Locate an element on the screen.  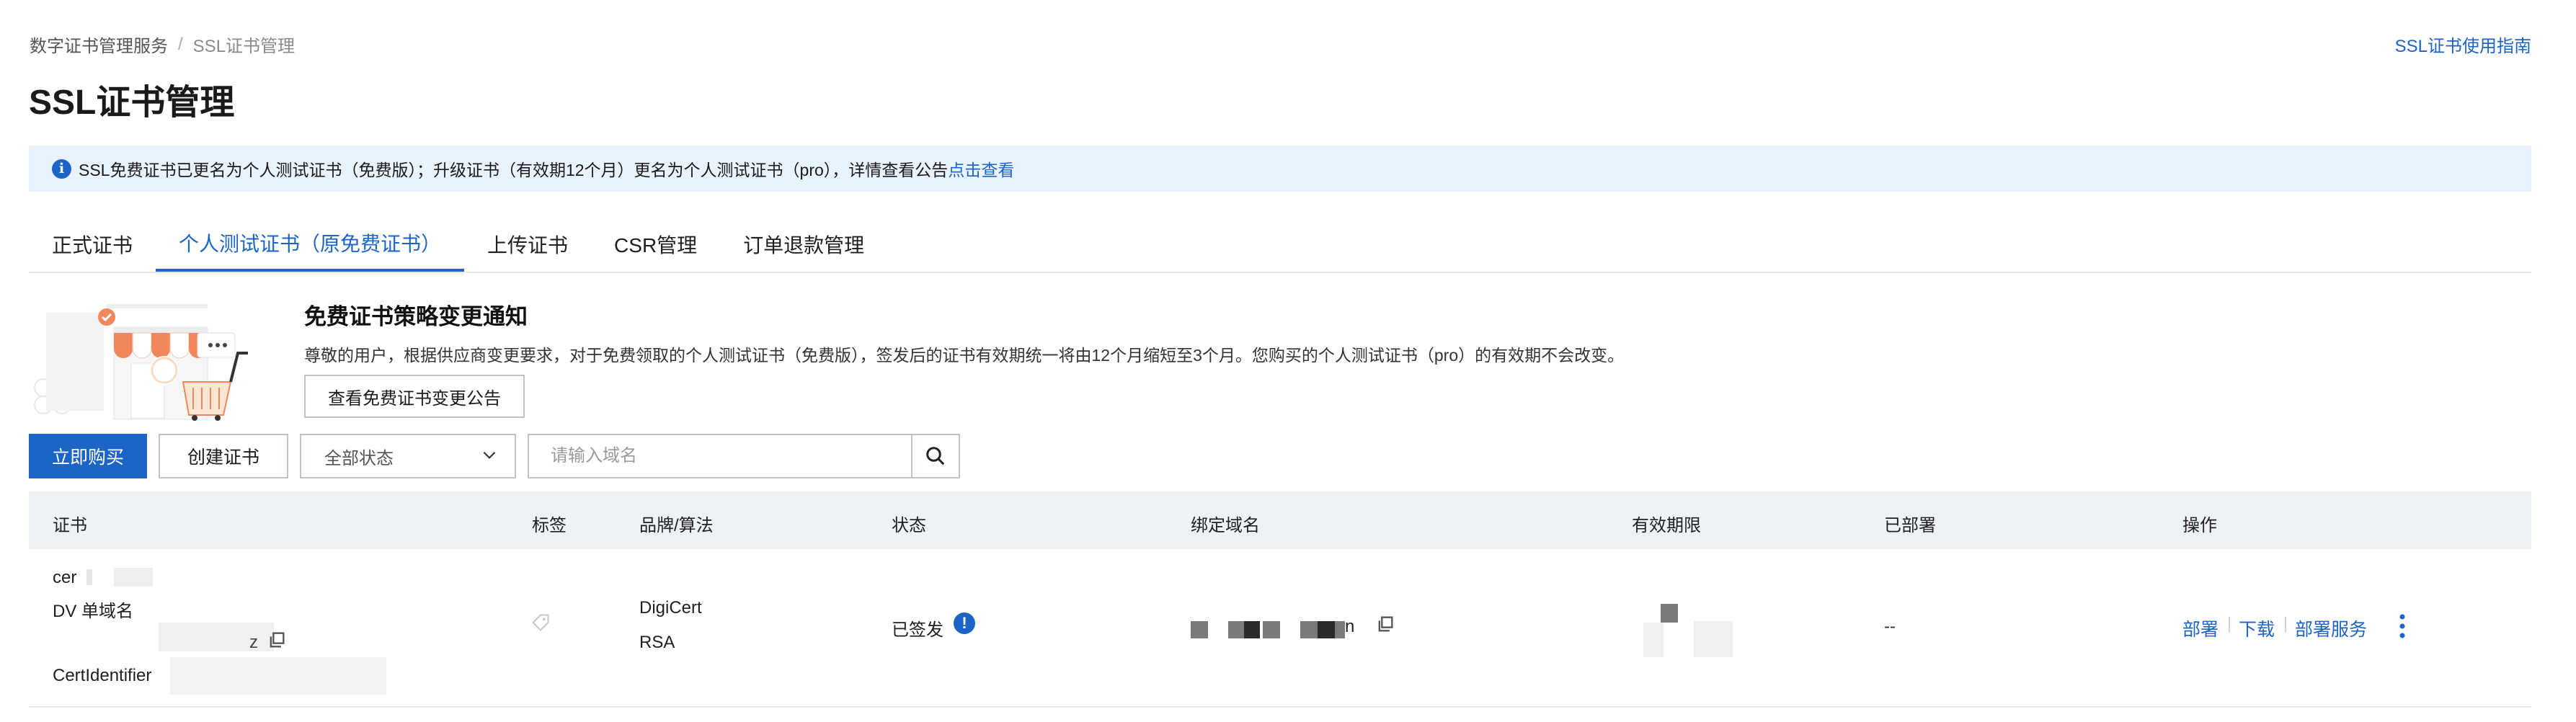
domain-suffix: n is located at coordinates (1350, 626).